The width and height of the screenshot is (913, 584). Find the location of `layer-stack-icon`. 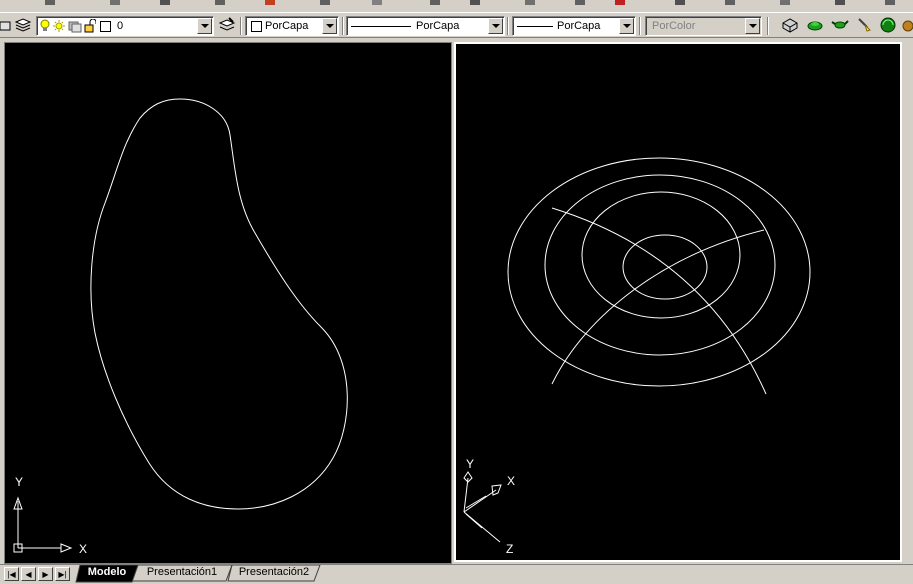

layer-stack-icon is located at coordinates (23, 25).